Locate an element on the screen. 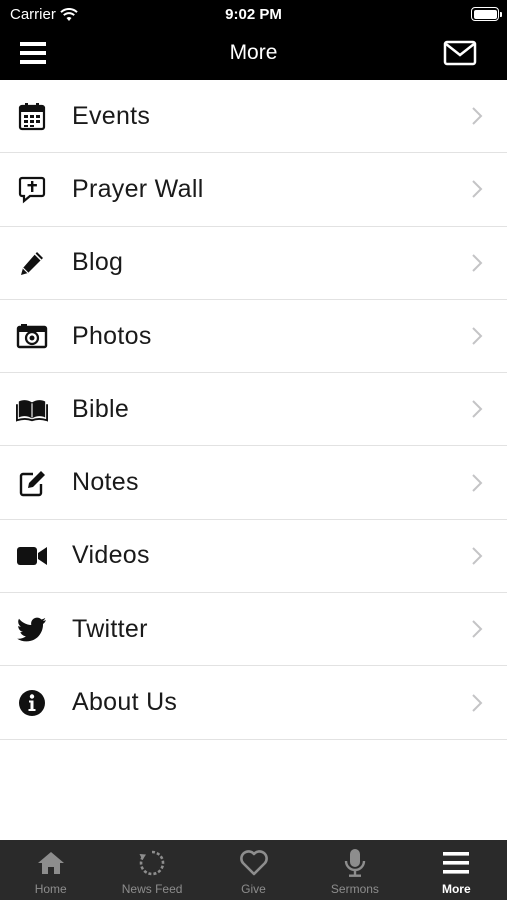  tab-bar: Home News Feed Give Sermons More is located at coordinates (253, 870).